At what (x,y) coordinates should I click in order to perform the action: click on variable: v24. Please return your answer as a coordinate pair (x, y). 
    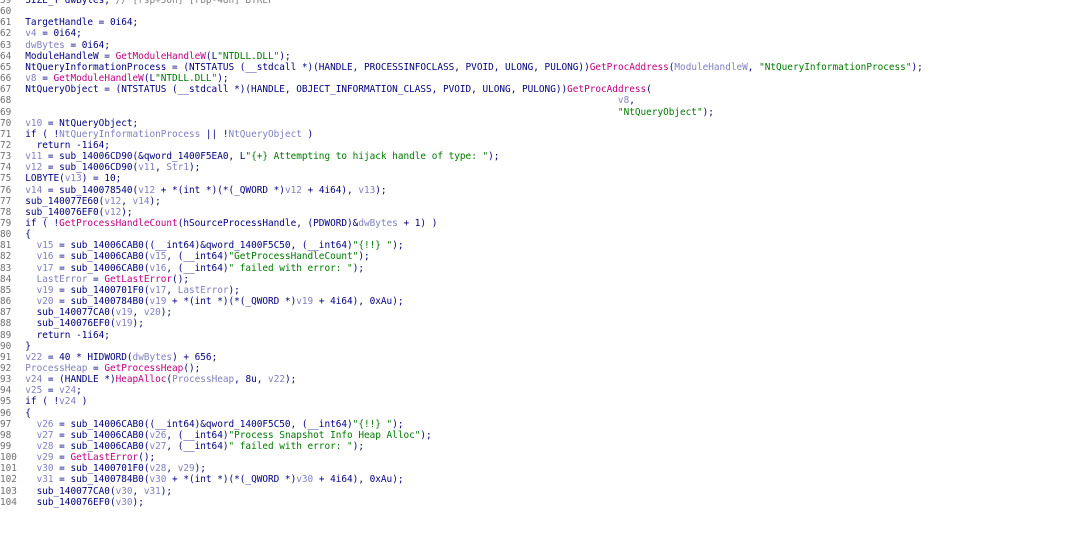
    Looking at the image, I should click on (68, 391).